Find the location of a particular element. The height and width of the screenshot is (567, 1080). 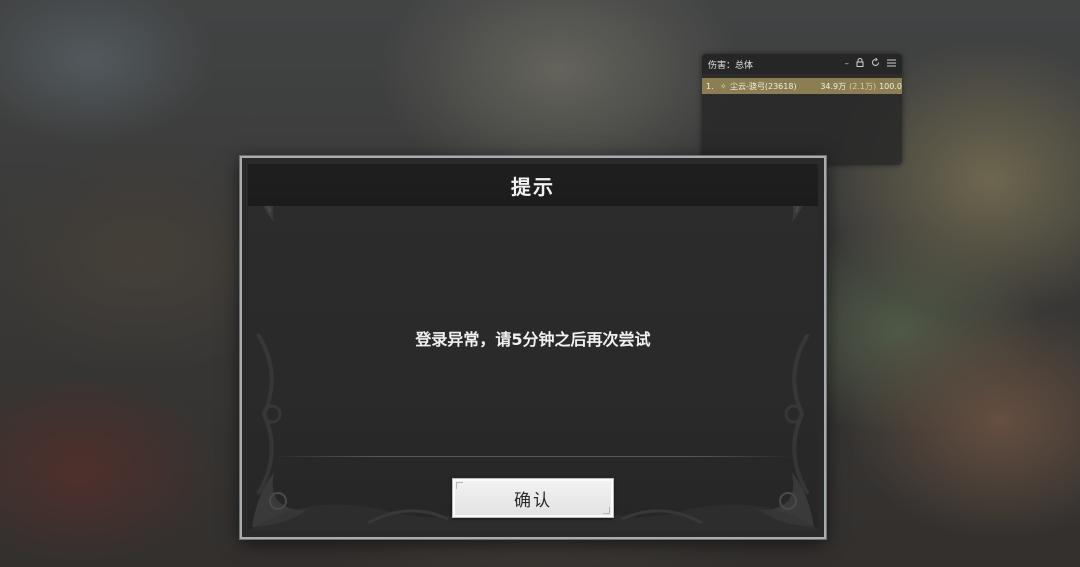

lock-icon is located at coordinates (860, 64).